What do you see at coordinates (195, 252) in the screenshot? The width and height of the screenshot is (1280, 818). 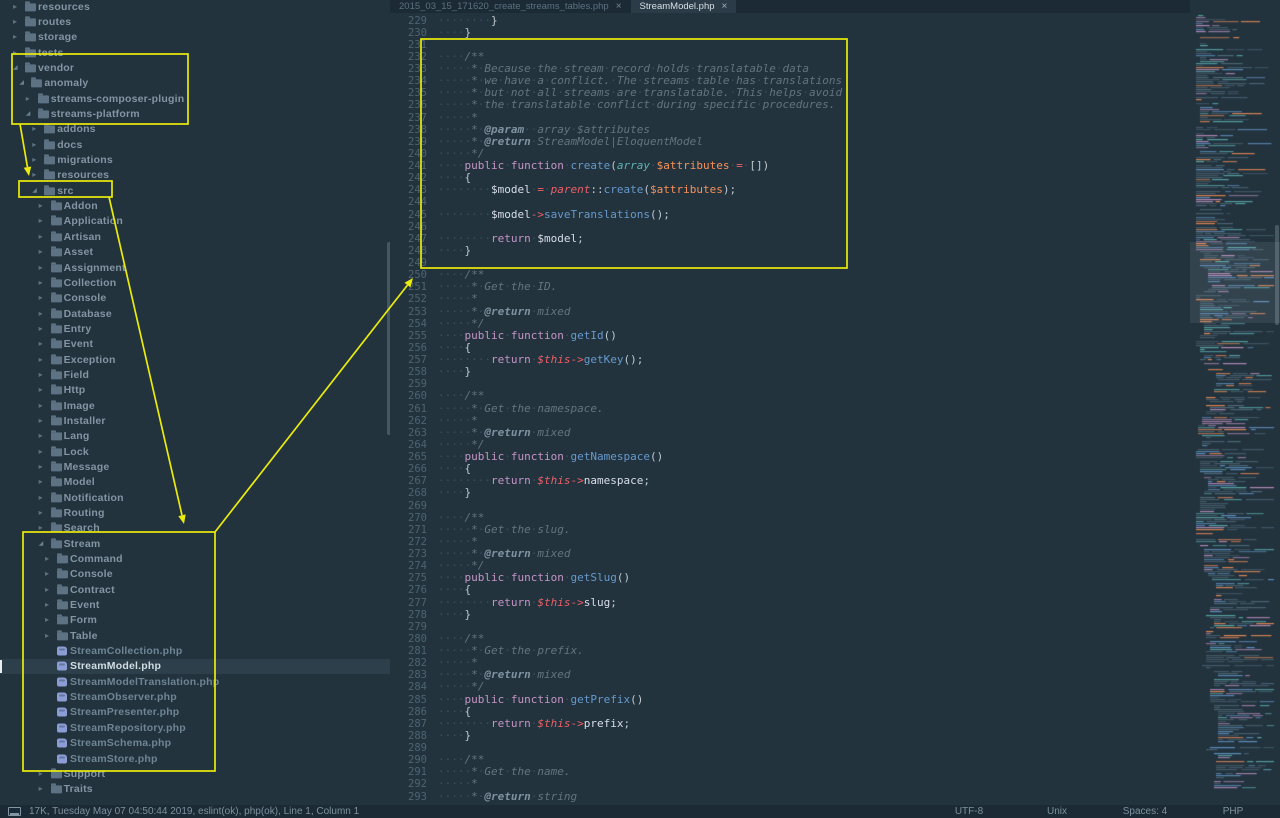 I see `tree-item-asset: ▸ Asset` at bounding box center [195, 252].